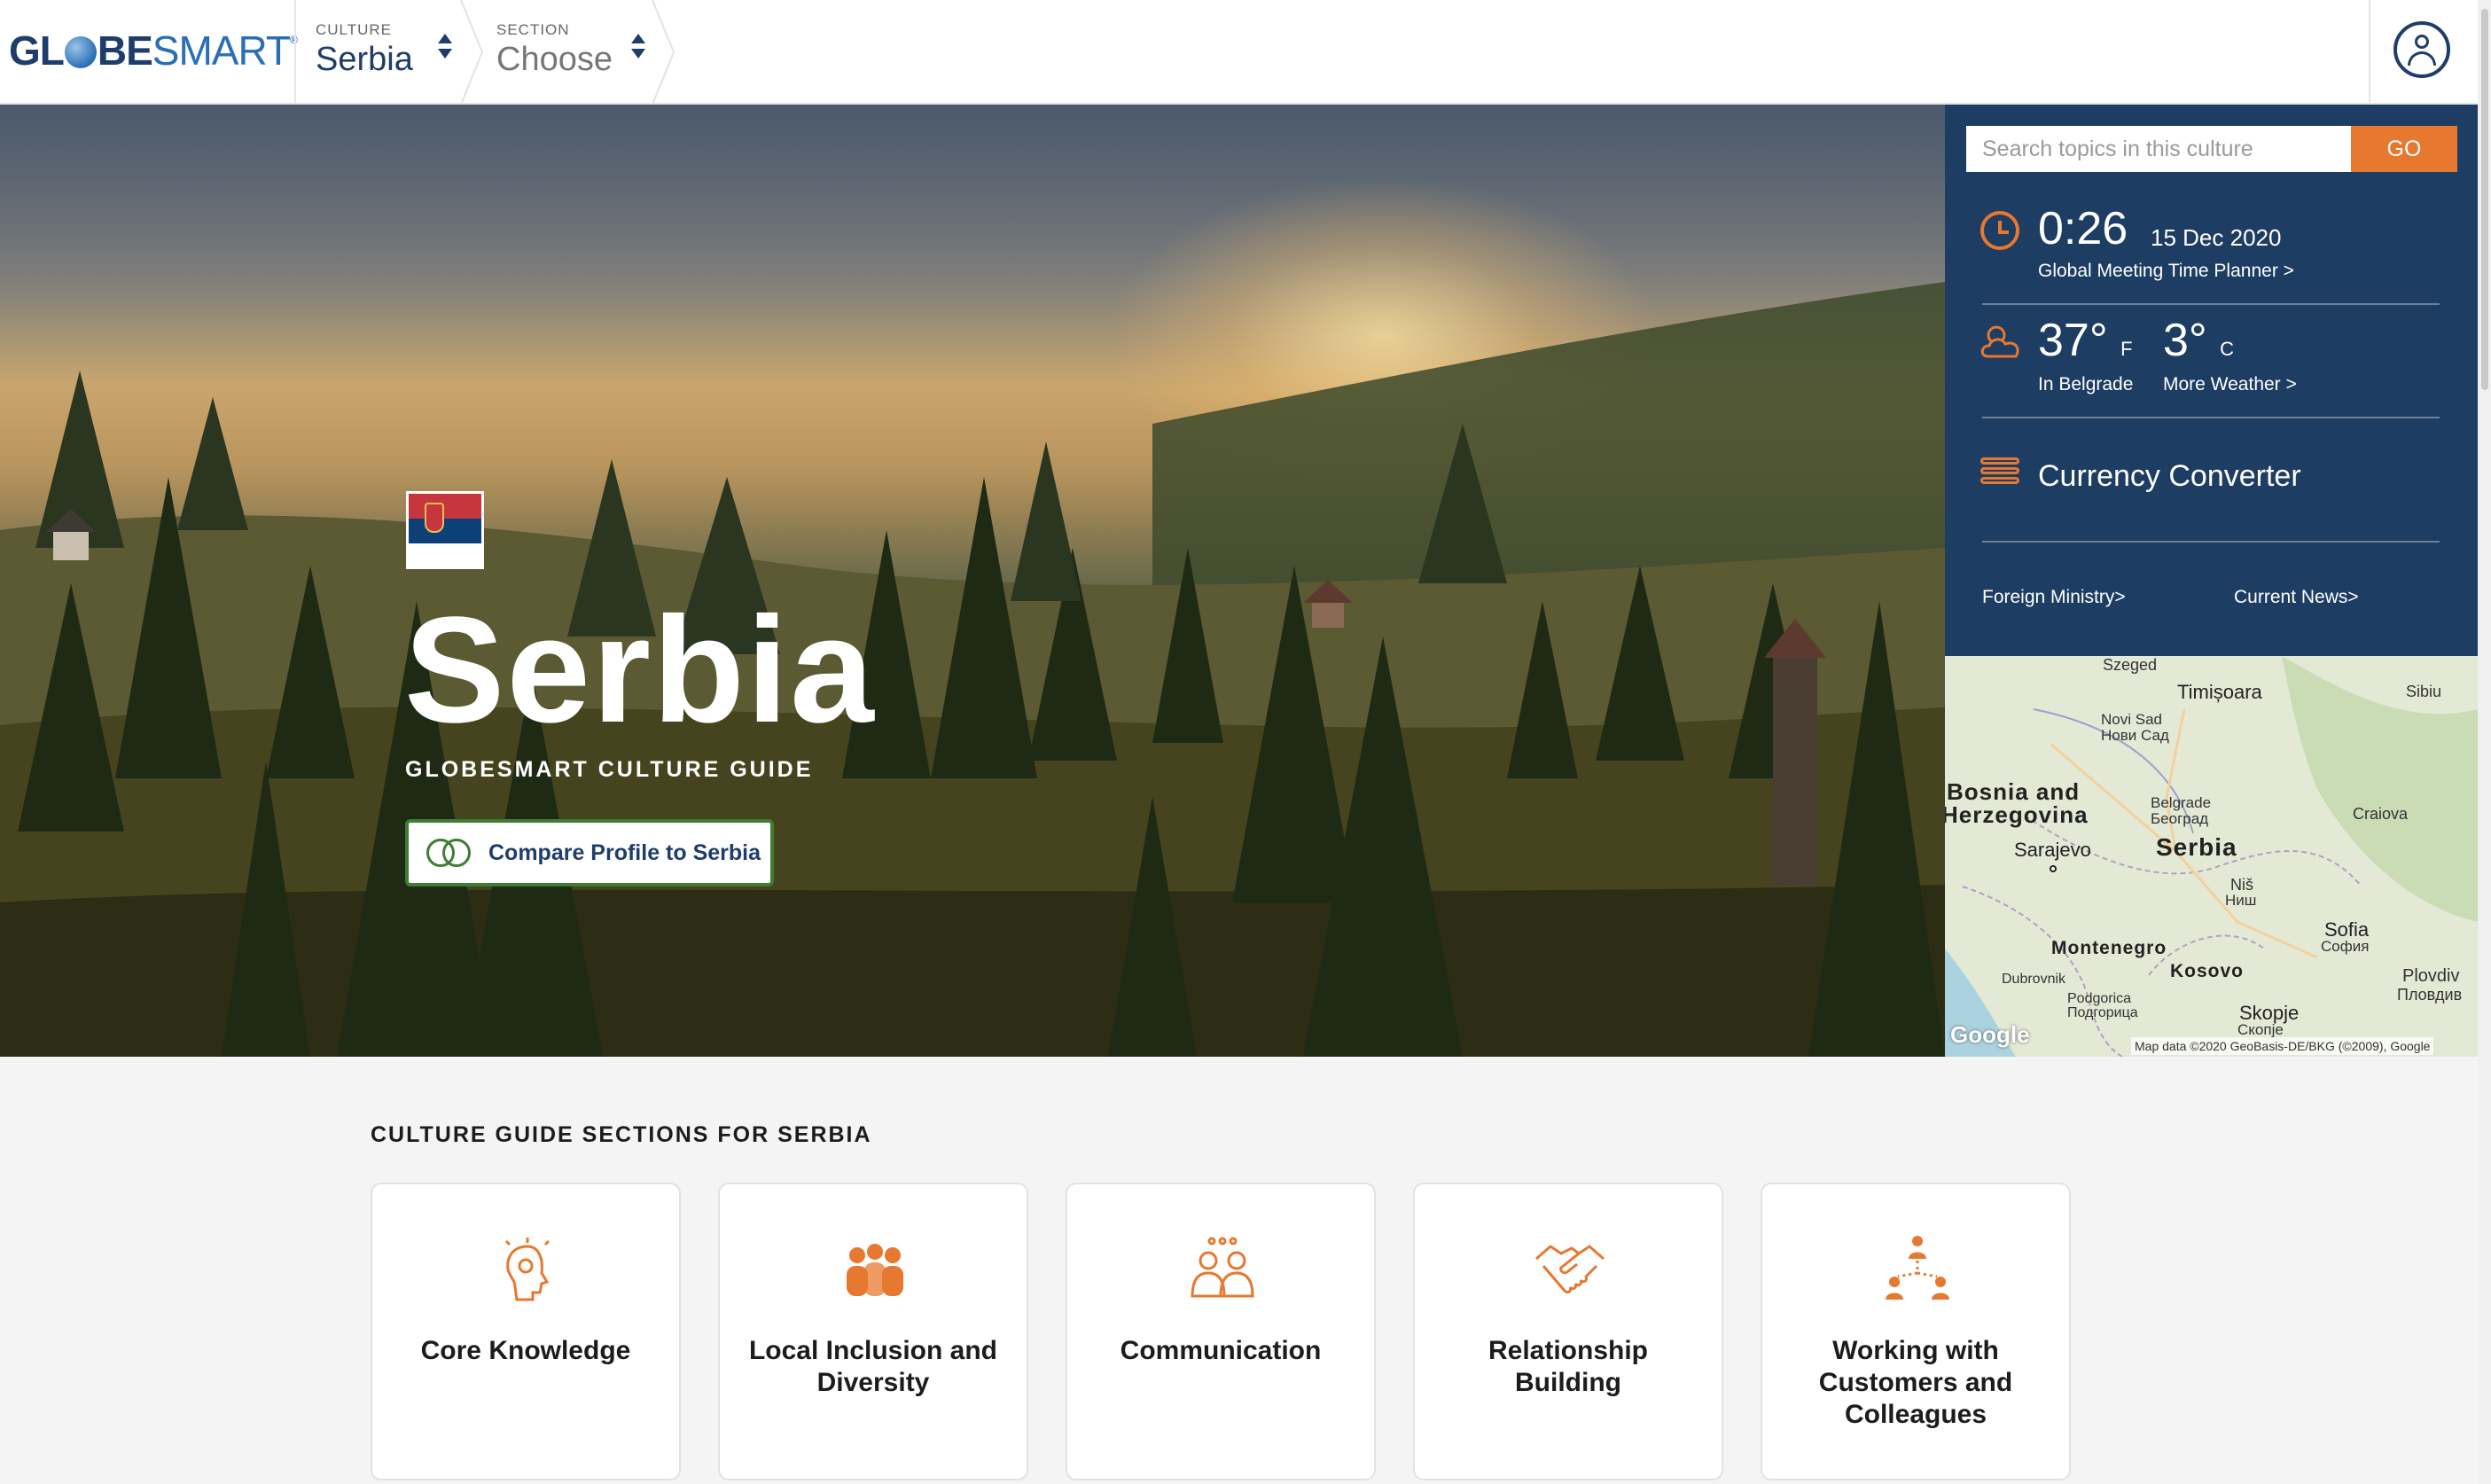  I want to click on section-card-label: Working with Customers and Colleagues, so click(1915, 1382).